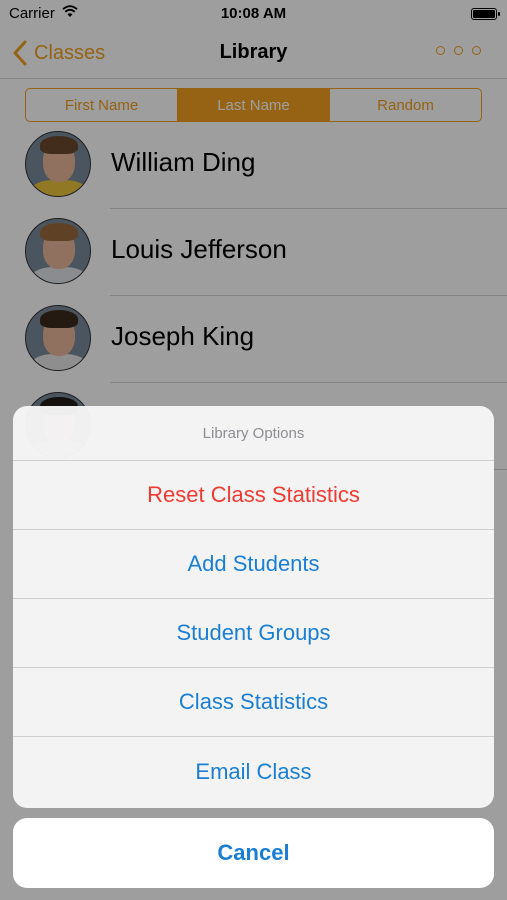 This screenshot has width=507, height=900. I want to click on student-groups-button: Student Groups, so click(253, 633).